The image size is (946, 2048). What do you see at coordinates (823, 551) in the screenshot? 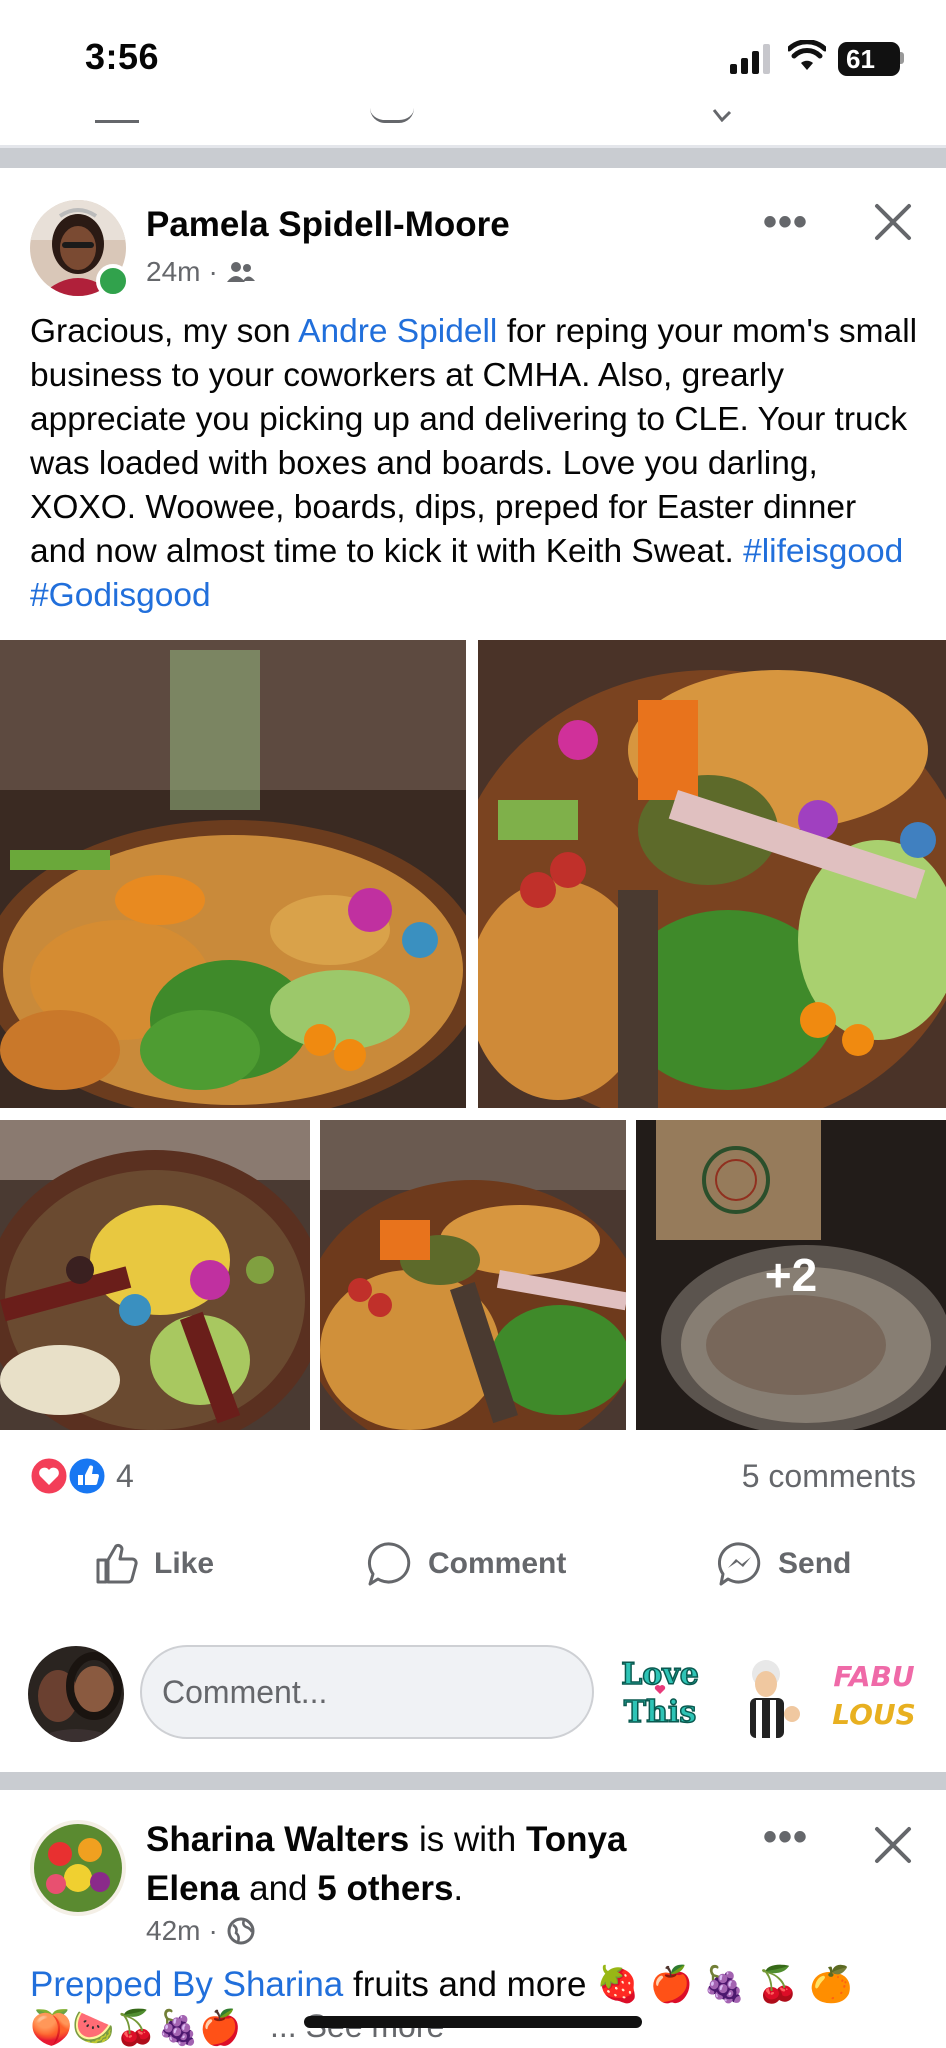
I see `hashtag-link: #lifeisgood` at bounding box center [823, 551].